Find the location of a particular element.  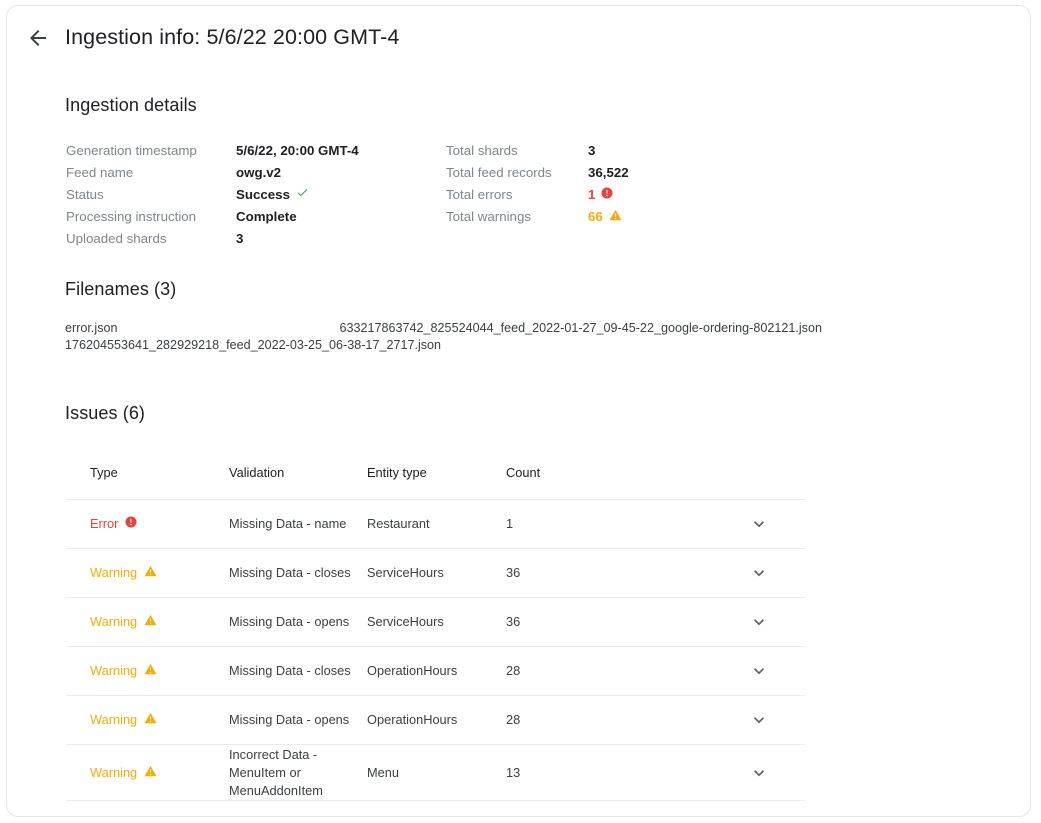

detail-label: Total feed records is located at coordinates (499, 172).